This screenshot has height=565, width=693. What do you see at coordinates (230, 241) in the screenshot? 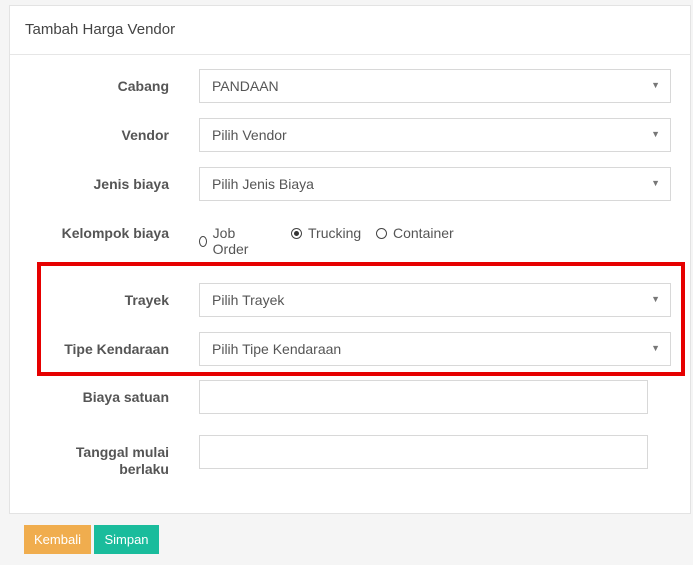
I see `radio-job-order-label: Job Order` at bounding box center [230, 241].